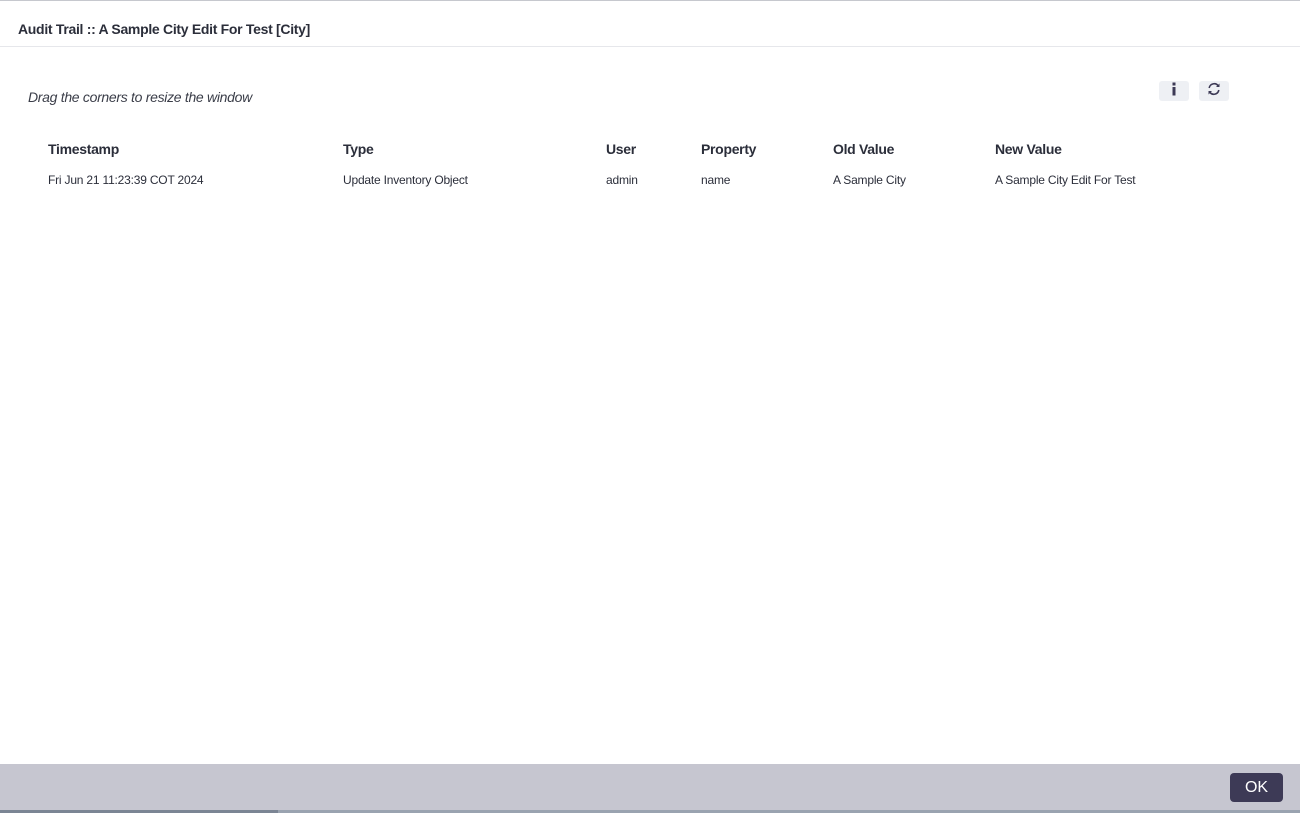  I want to click on refresh-button, so click(1214, 91).